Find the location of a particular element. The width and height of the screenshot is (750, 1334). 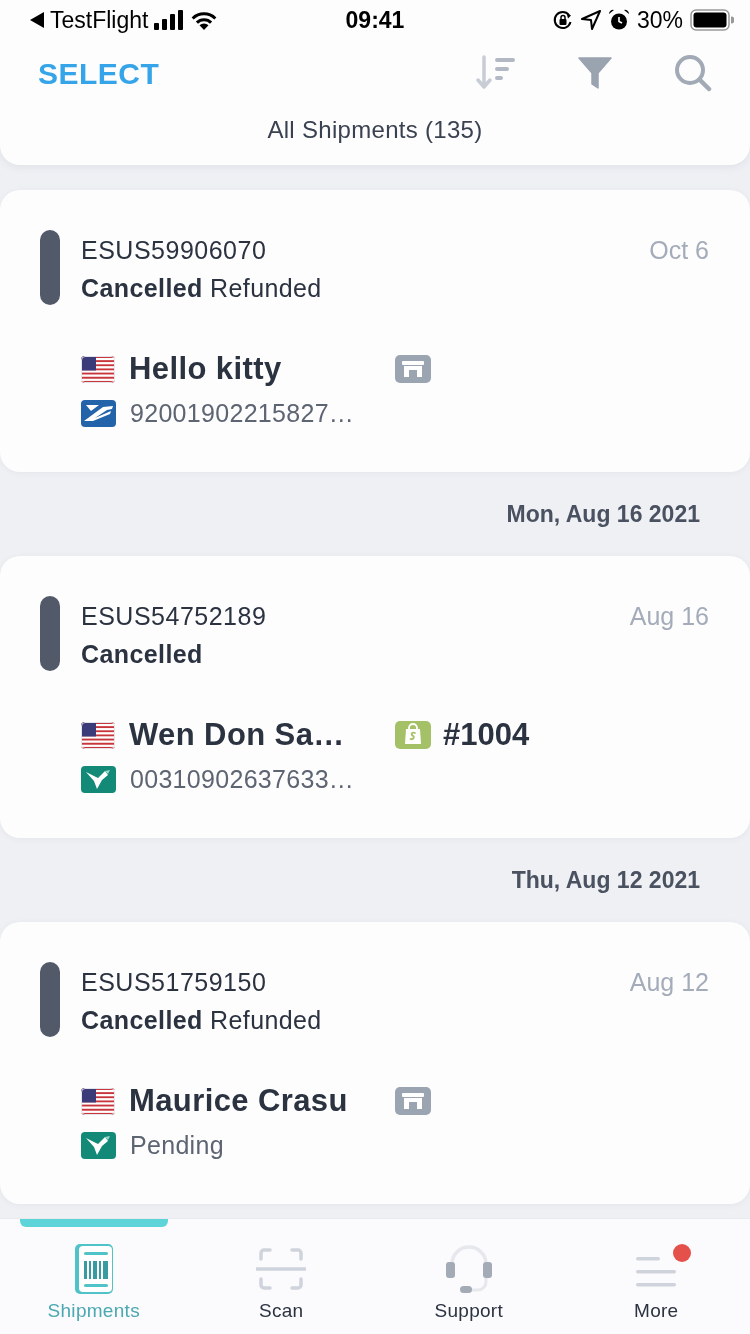

back-app-label: TestFlight is located at coordinates (99, 20).